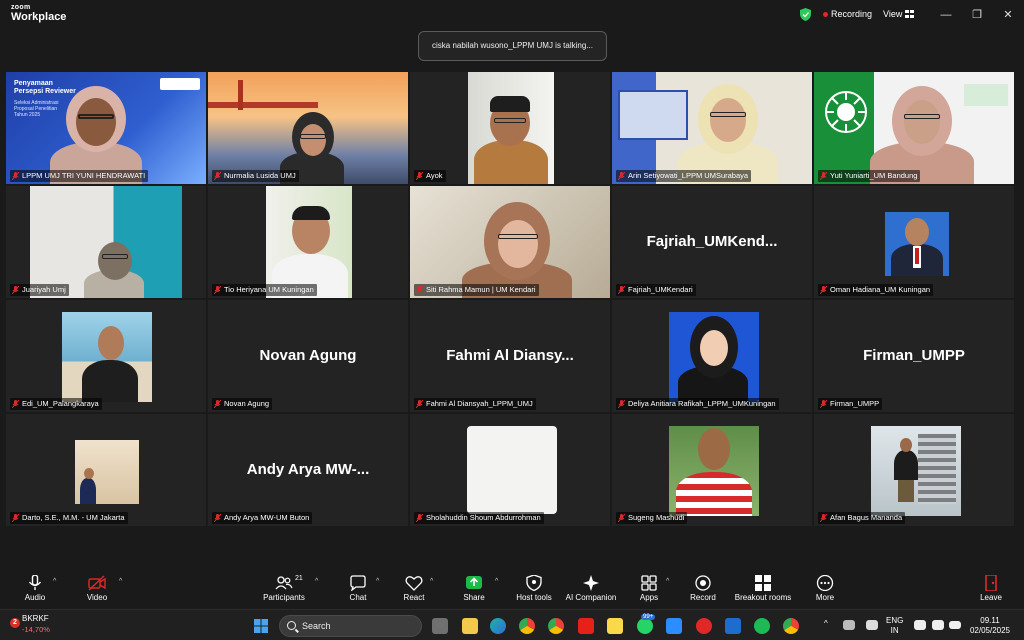  What do you see at coordinates (712, 470) in the screenshot?
I see `participant-tile: Sugeng Mashudi` at bounding box center [712, 470].